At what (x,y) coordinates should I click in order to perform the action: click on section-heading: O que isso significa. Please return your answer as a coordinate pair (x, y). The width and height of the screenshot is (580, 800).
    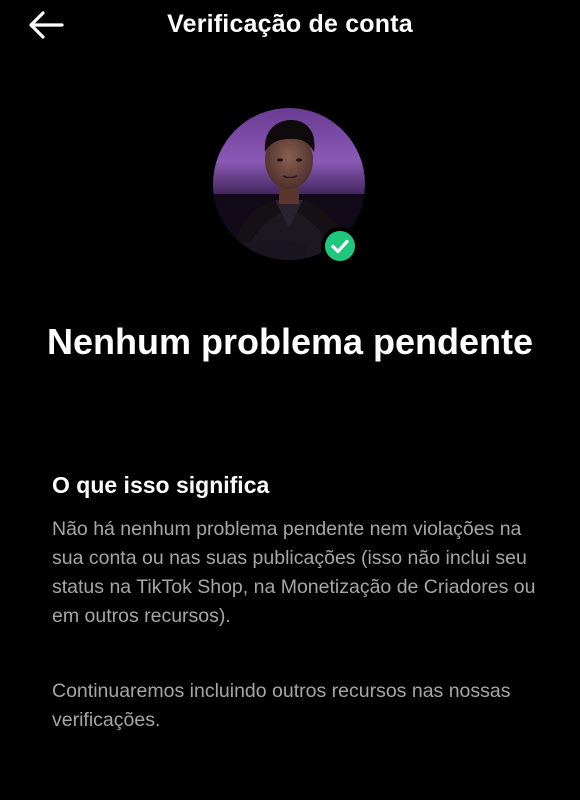
    Looking at the image, I should click on (161, 485).